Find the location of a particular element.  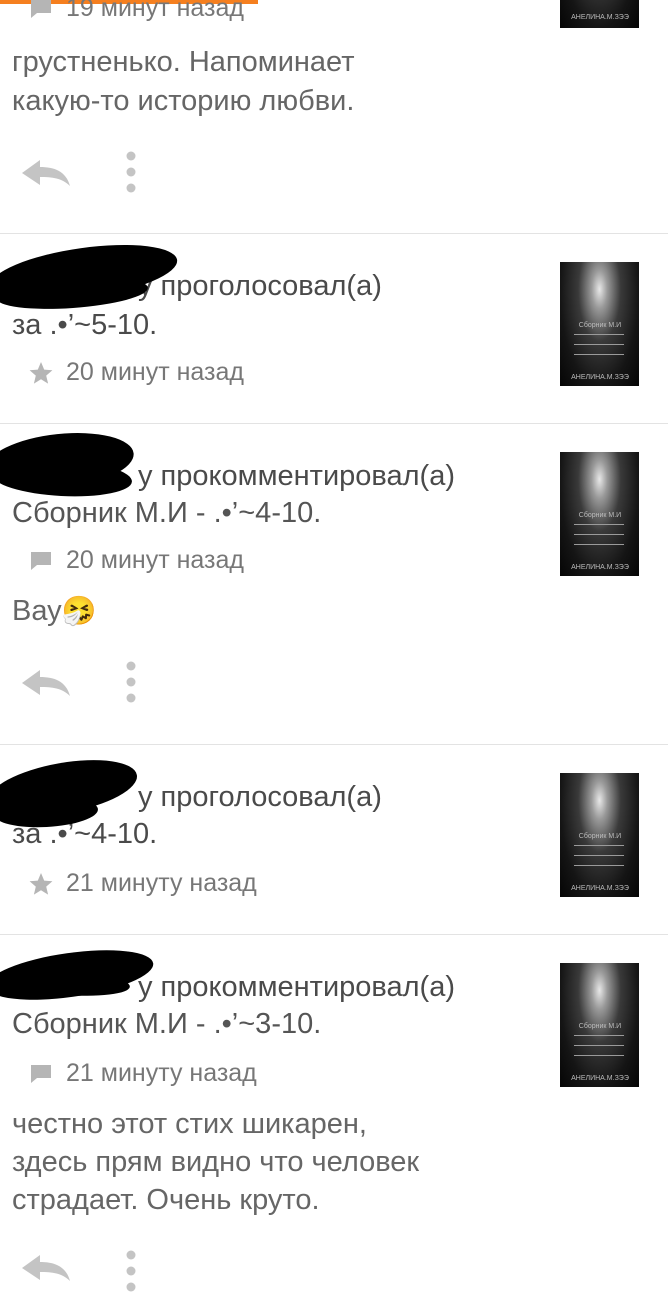

activity-target: Сборник М.И - .•’~4-10. is located at coordinates (166, 513).